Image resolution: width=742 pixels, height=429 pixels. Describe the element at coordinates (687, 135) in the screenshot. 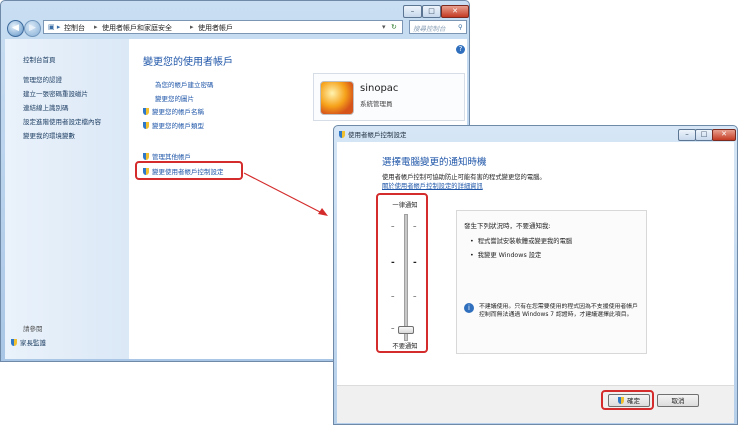

I see `minimize-button: –` at that location.